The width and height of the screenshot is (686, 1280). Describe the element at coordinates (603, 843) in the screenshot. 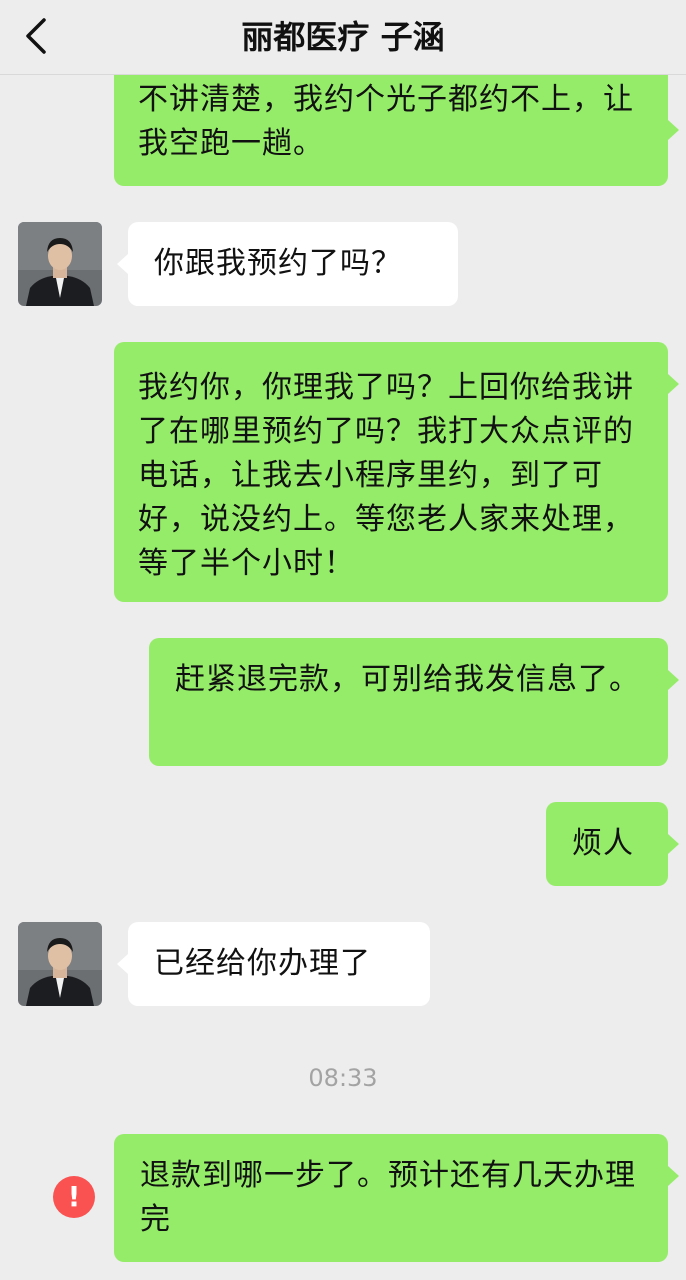

I see `message-text: 烦人` at that location.